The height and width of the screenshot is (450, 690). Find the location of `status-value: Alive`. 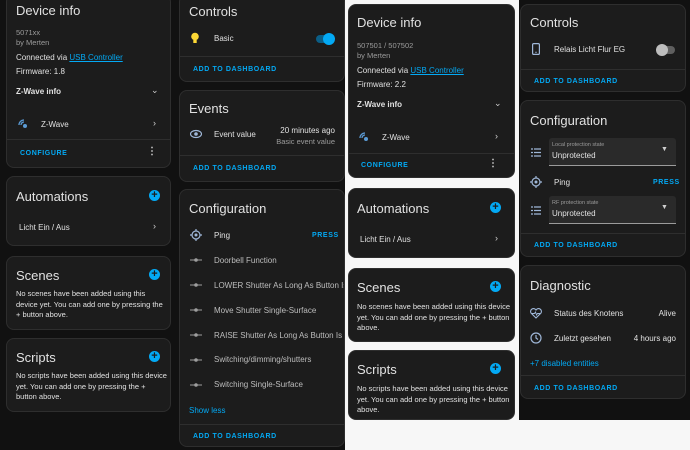

status-value: Alive is located at coordinates (667, 313).